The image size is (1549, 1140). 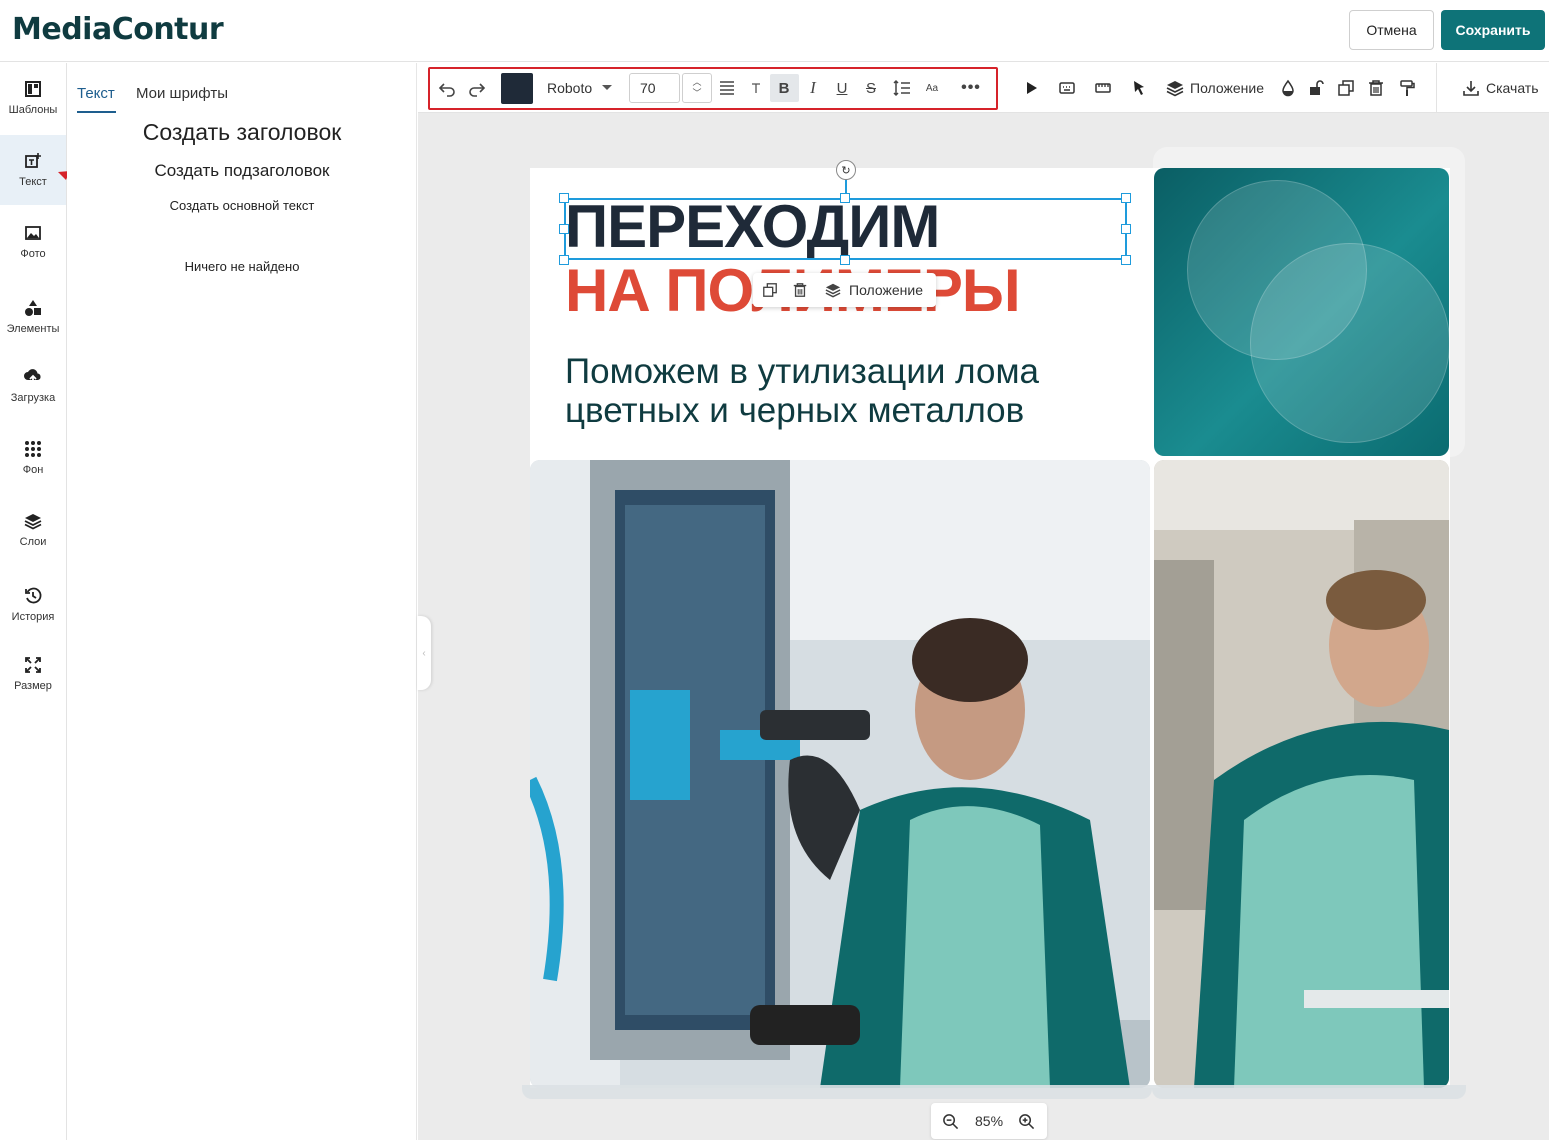 I want to click on align-justify-icon, so click(x=727, y=88).